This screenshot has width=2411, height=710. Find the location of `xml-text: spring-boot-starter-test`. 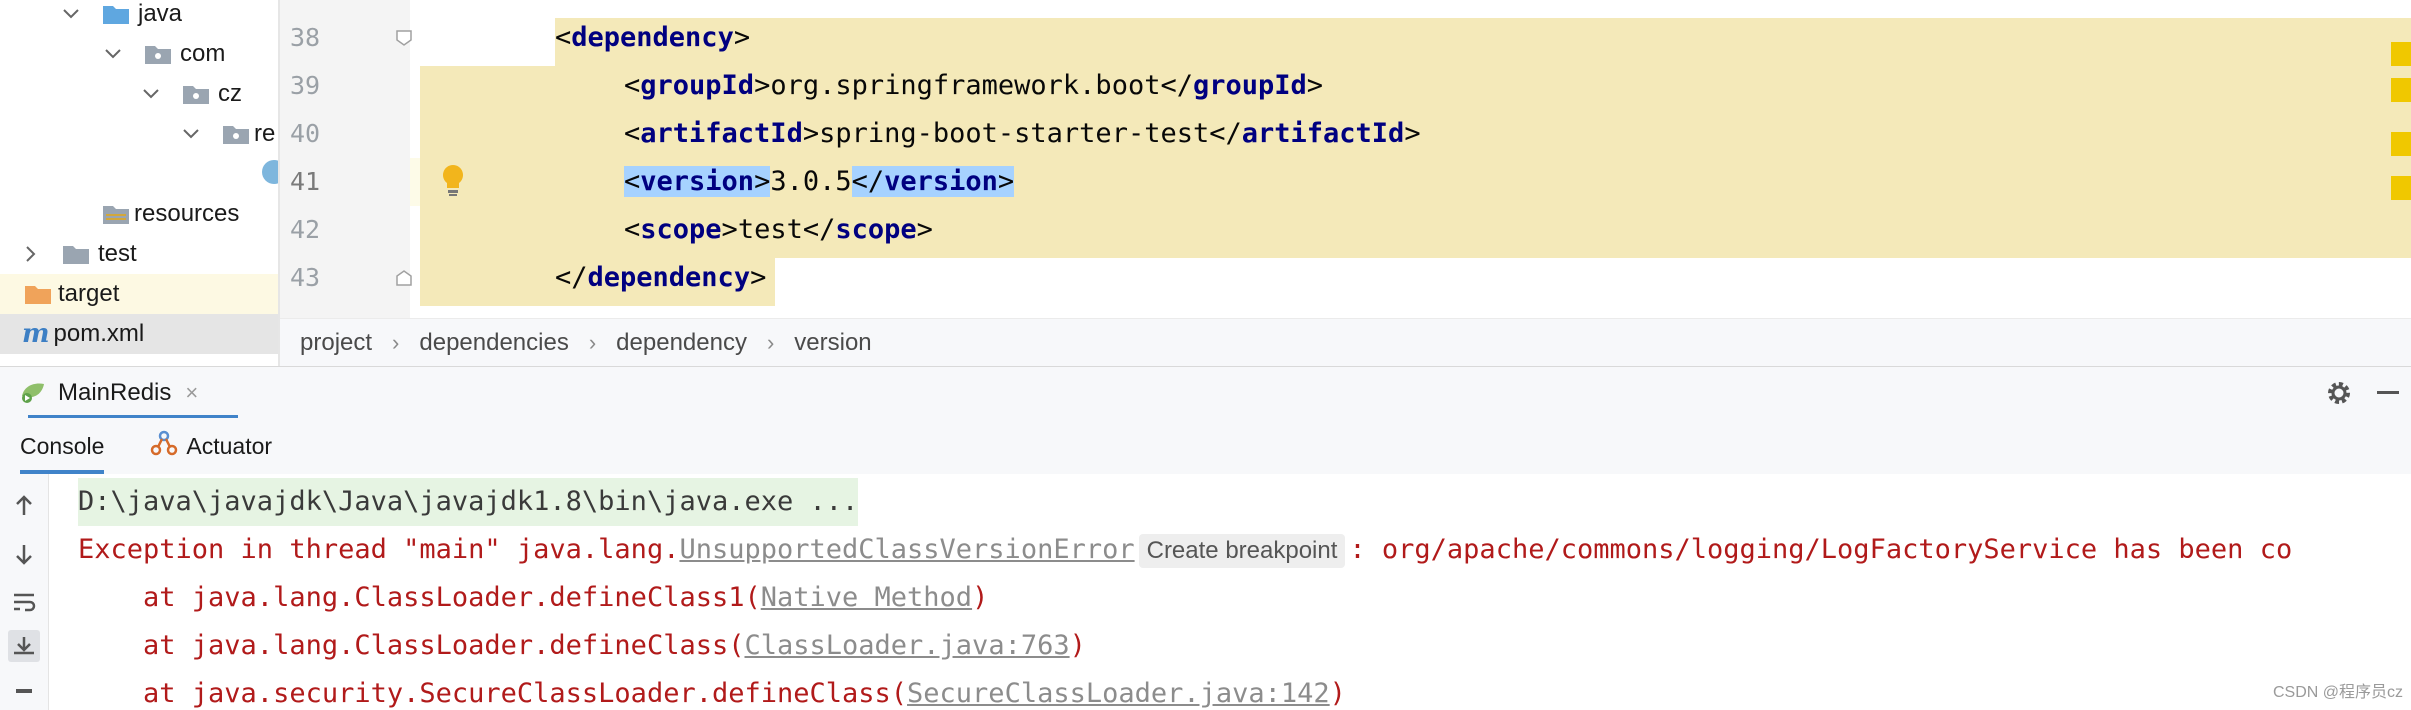

xml-text: spring-boot-starter-test is located at coordinates (1014, 133).